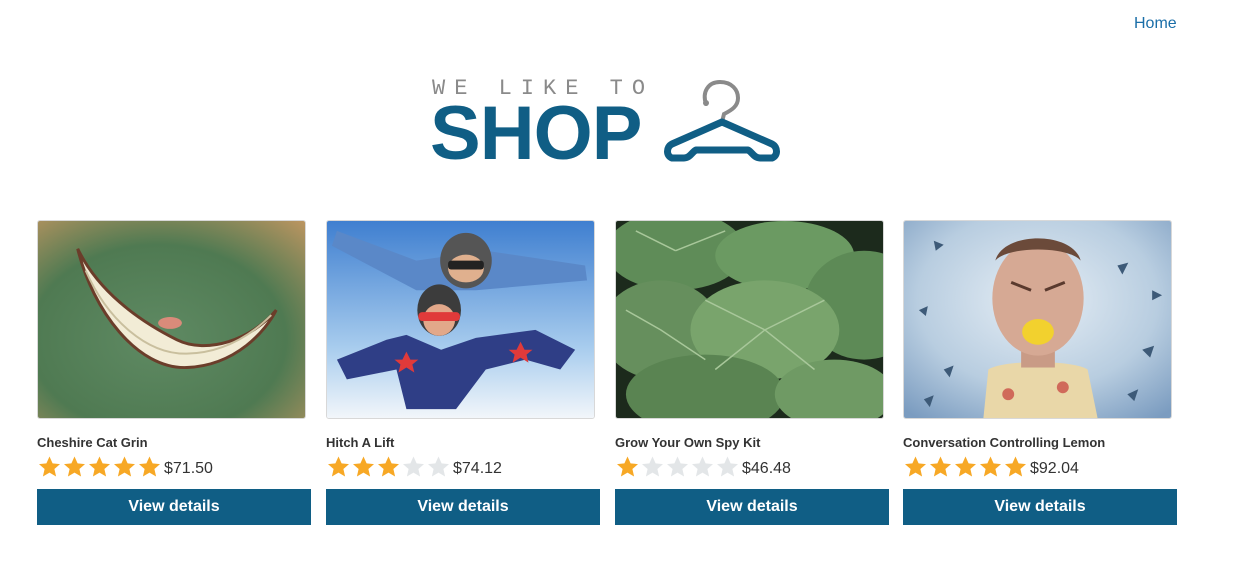 Image resolution: width=1251 pixels, height=566 pixels. I want to click on man-with-lemon-image, so click(1037, 319).